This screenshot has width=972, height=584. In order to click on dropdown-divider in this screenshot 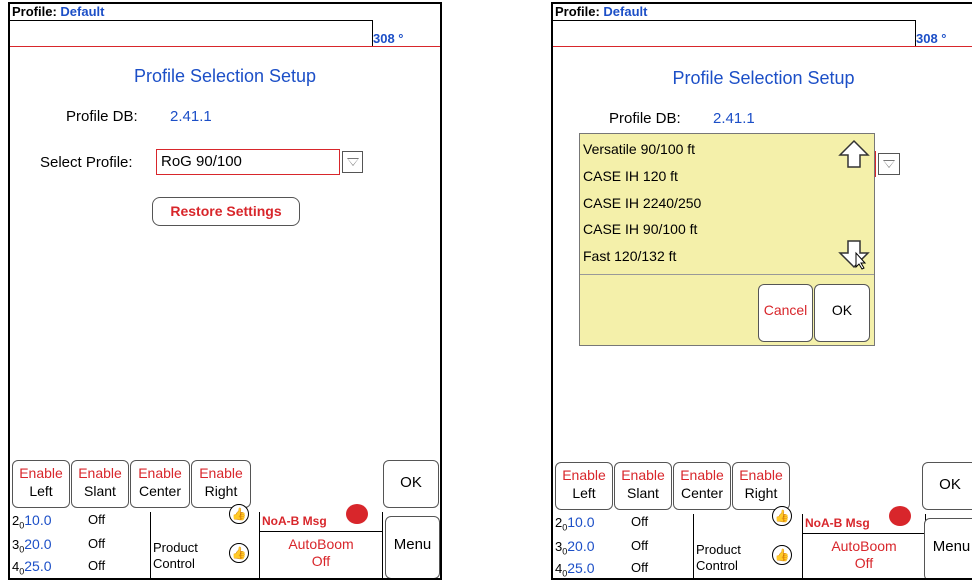, I will do `click(727, 274)`.